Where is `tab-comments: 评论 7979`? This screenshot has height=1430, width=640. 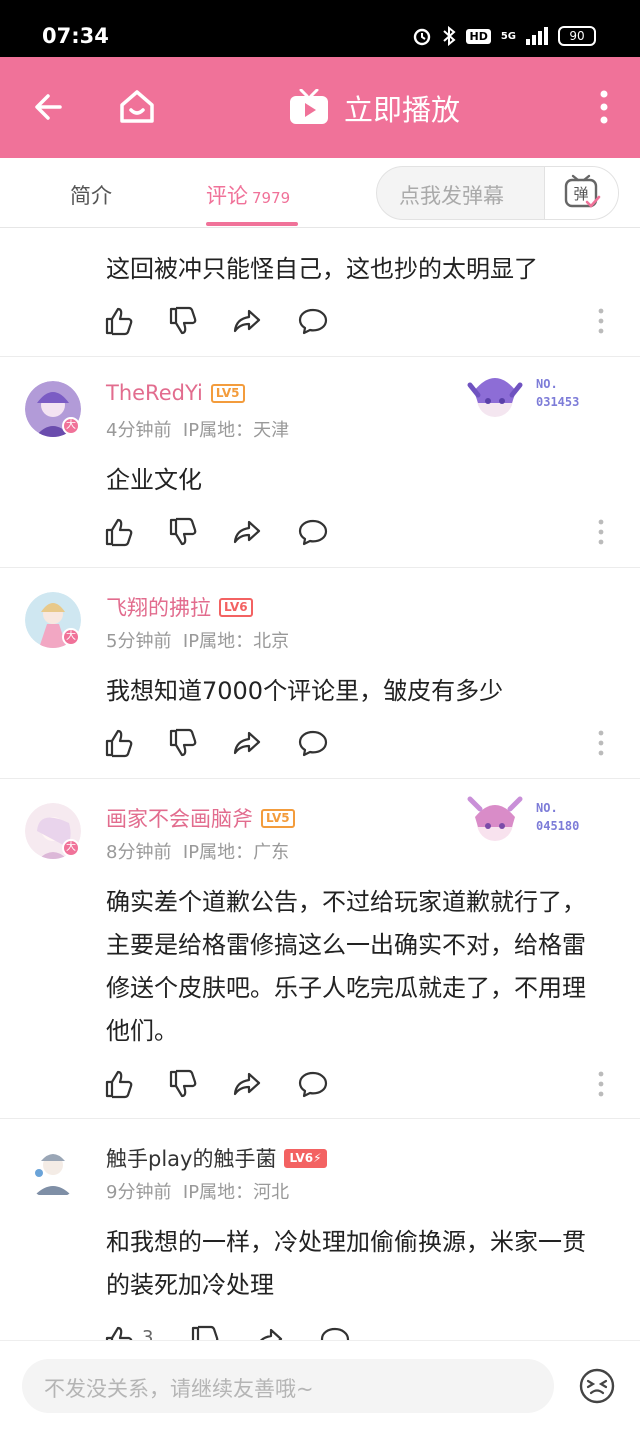
tab-comments: 评论 7979 is located at coordinates (248, 195).